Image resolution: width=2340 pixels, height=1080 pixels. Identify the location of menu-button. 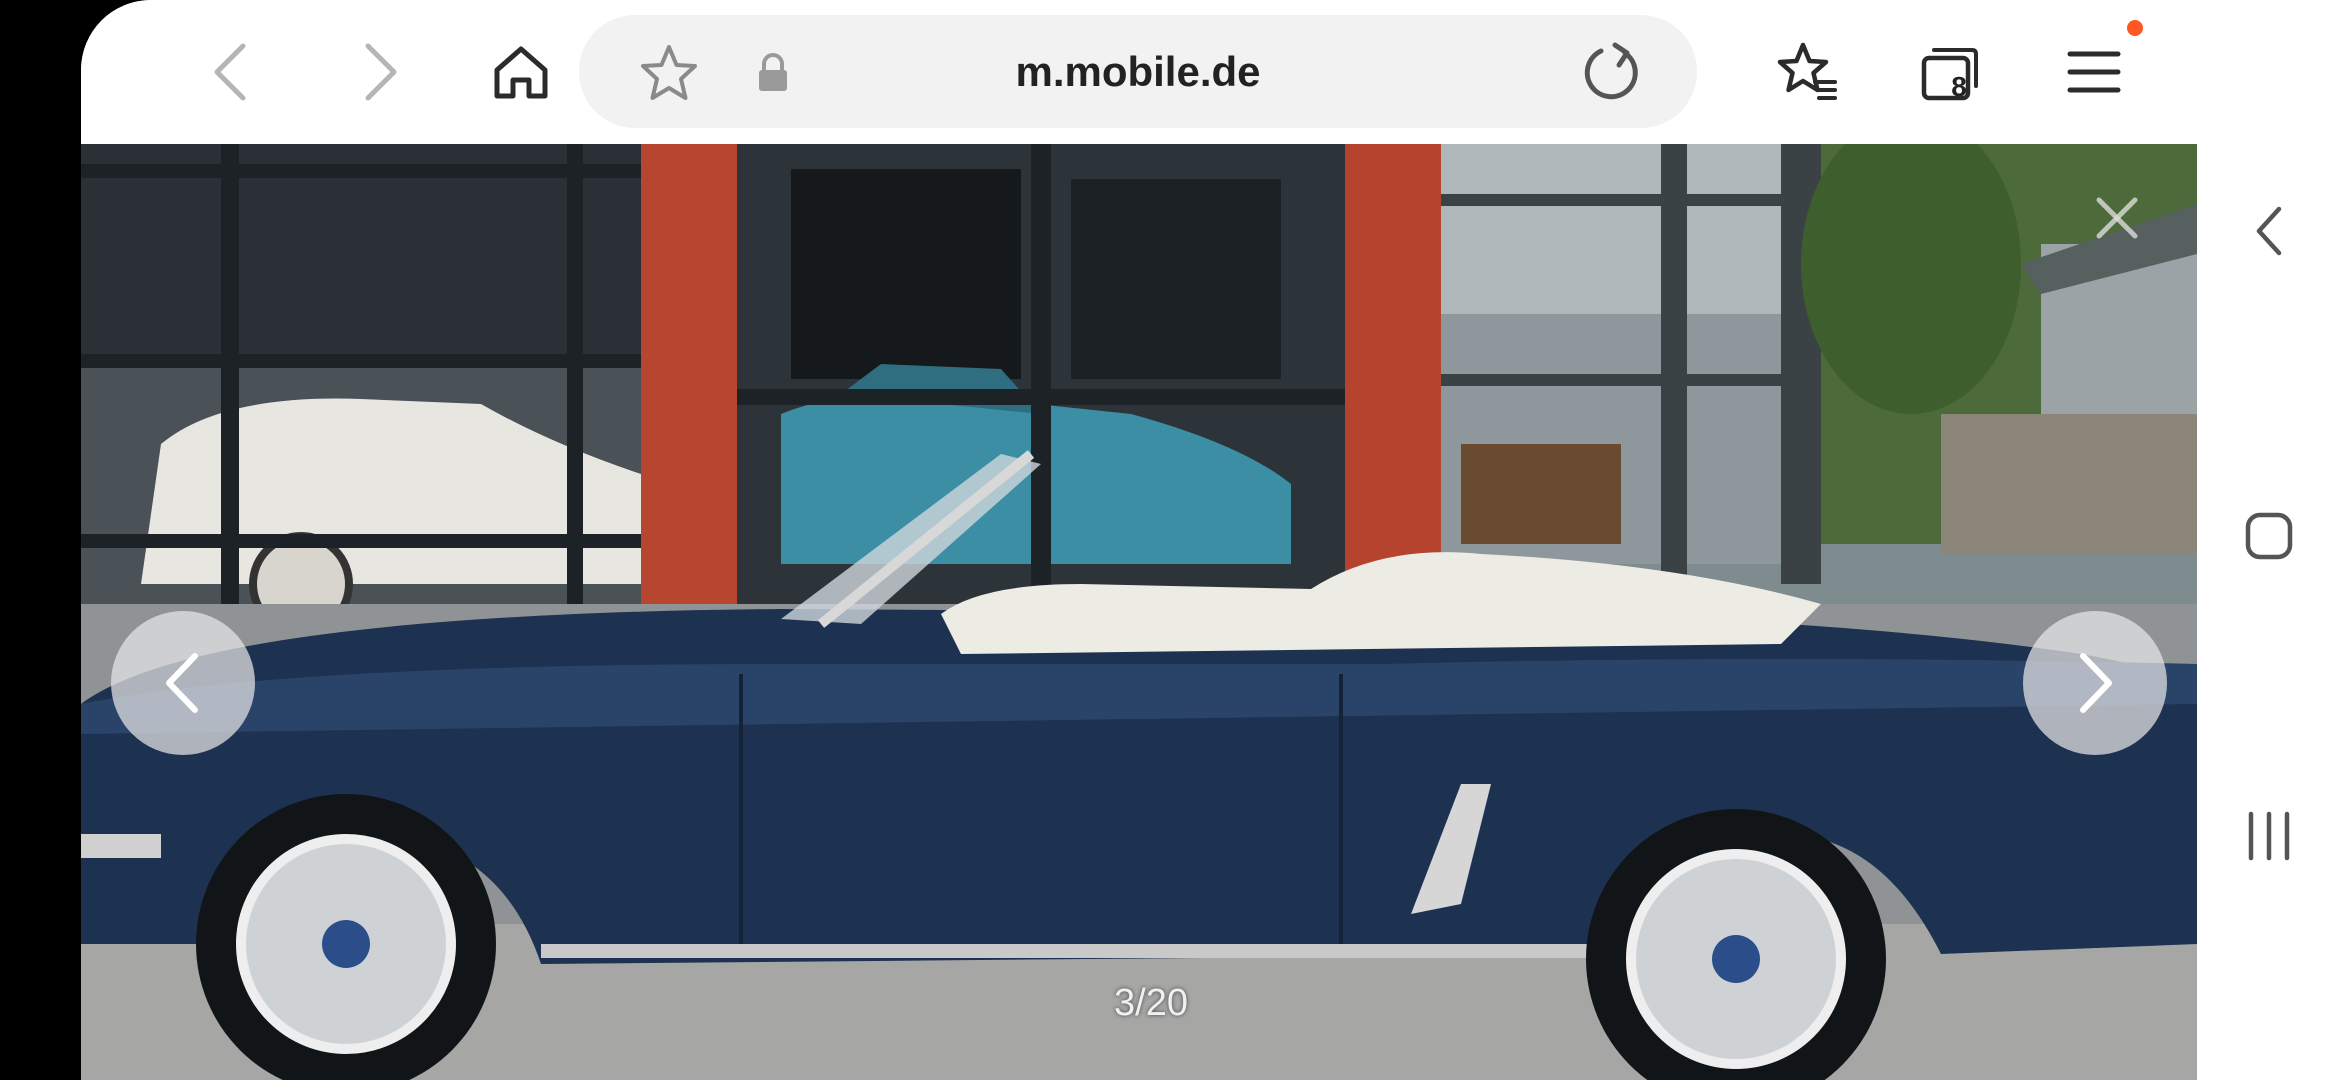
(2094, 72).